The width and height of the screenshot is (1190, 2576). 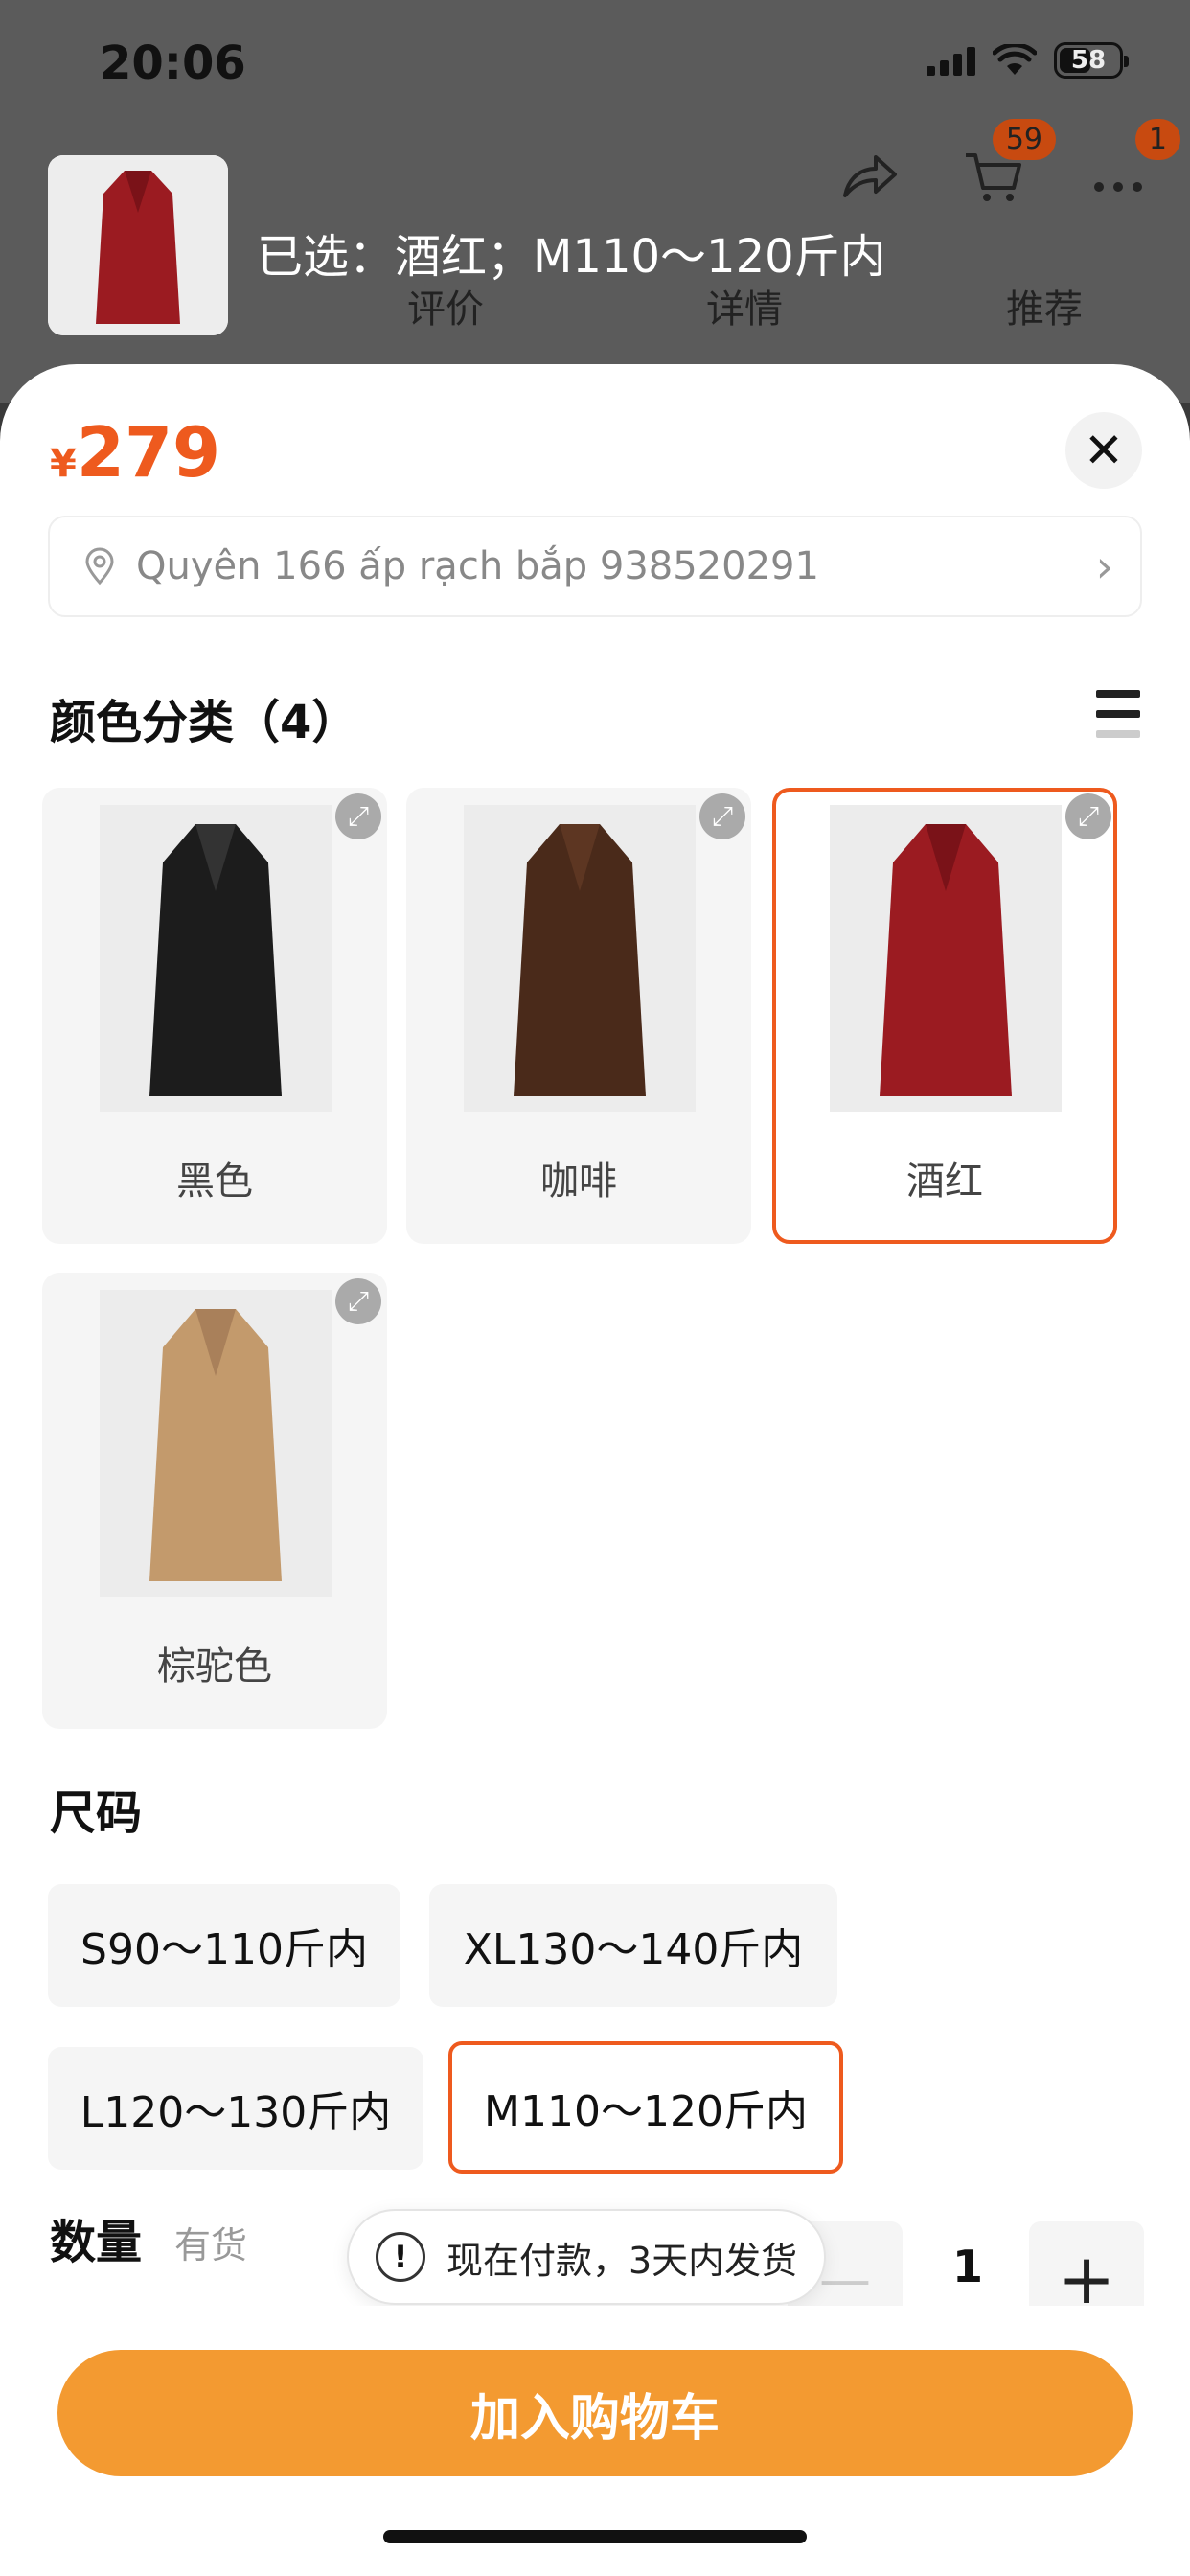 I want to click on close-button: ✕, so click(x=1103, y=450).